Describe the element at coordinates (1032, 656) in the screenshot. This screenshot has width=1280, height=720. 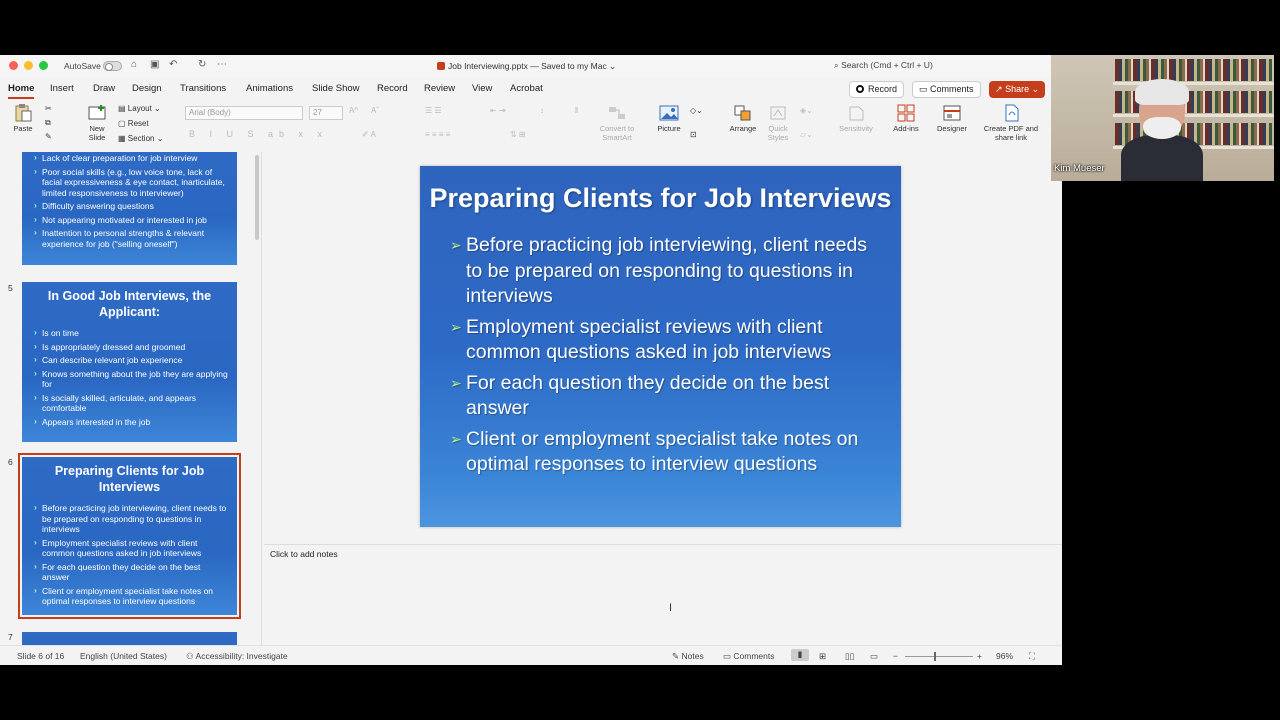
I see `fit-to-window-icon: ⛶` at that location.